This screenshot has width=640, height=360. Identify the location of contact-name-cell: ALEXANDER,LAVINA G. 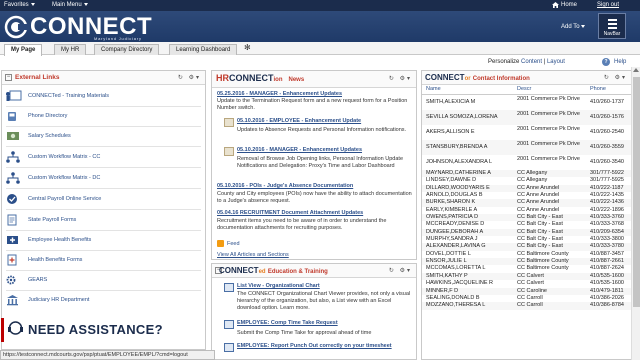
(456, 246).